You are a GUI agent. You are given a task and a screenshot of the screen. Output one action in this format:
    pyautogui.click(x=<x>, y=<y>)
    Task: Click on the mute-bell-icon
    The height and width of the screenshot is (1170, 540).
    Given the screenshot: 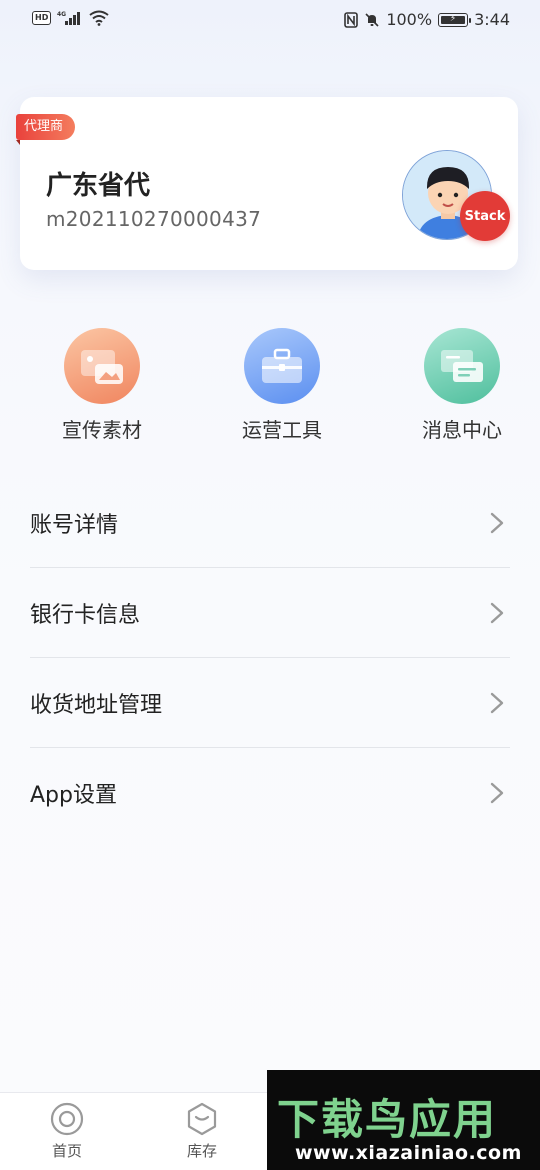 What is the action you would take?
    pyautogui.click(x=372, y=19)
    